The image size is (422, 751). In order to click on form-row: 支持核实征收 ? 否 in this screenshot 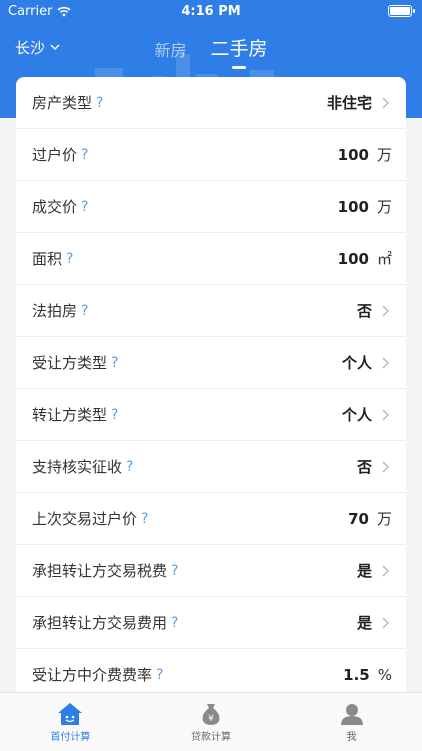, I will do `click(211, 467)`.